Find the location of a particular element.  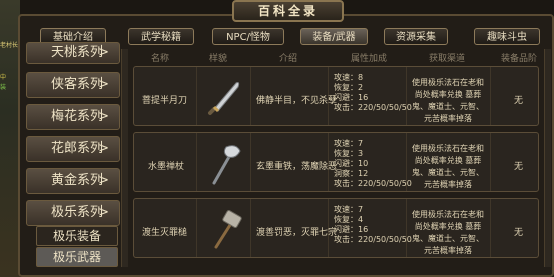

staff-icon is located at coordinates (226, 165).